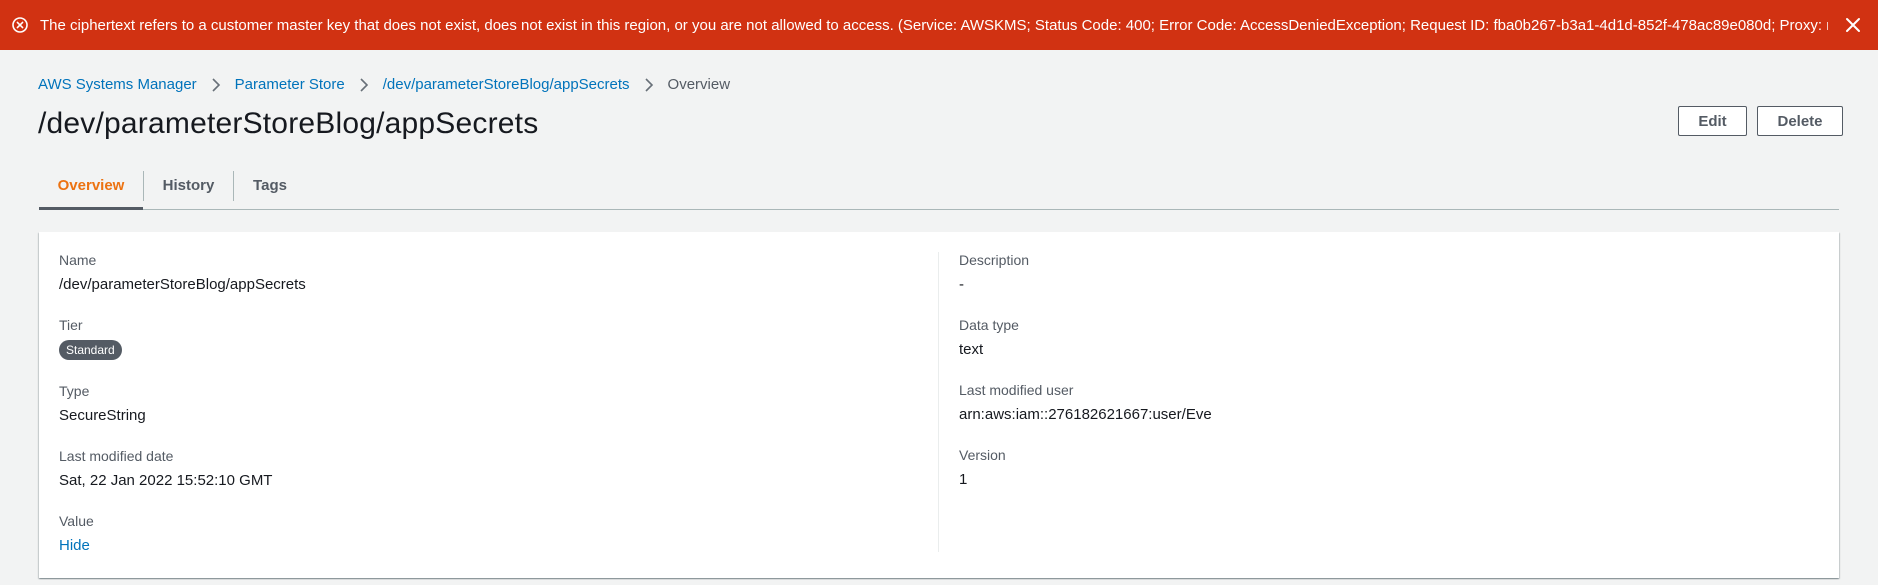  What do you see at coordinates (982, 467) in the screenshot?
I see `version-field: Version 1` at bounding box center [982, 467].